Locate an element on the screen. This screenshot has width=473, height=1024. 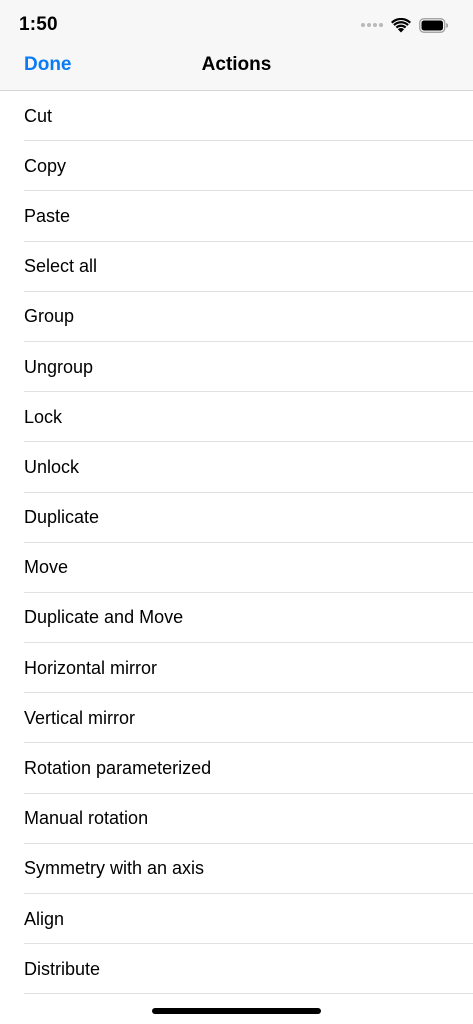
action-label: Group is located at coordinates (49, 316).